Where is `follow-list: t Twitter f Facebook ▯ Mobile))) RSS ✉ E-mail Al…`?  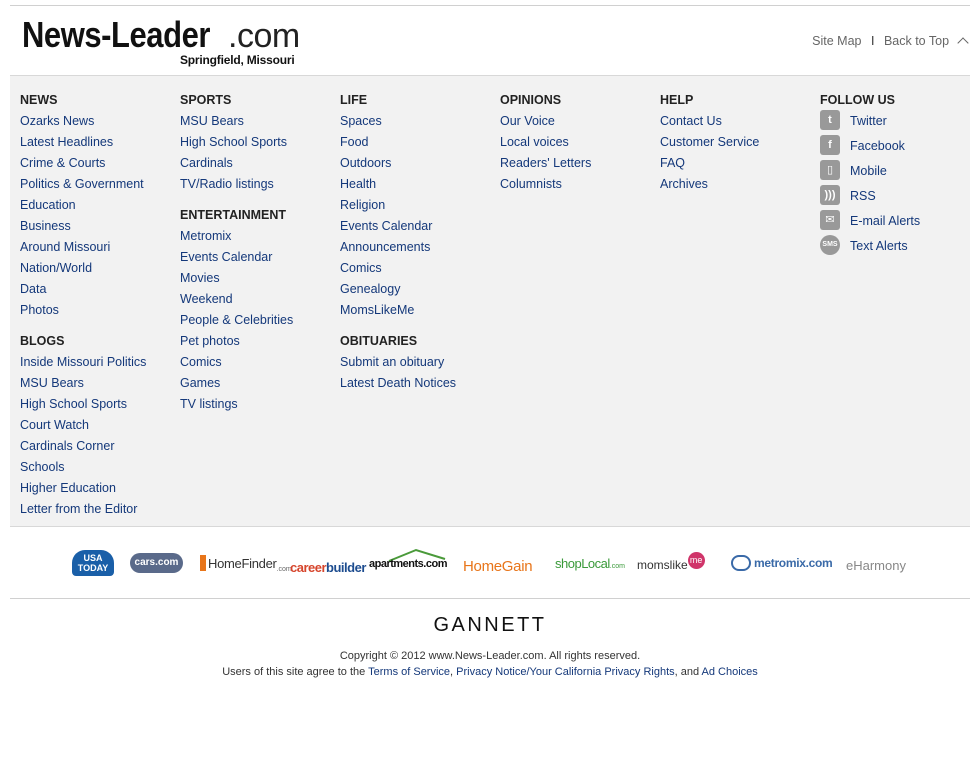 follow-list: t Twitter f Facebook ▯ Mobile))) RSS ✉ E-mail Al… is located at coordinates (890, 186).